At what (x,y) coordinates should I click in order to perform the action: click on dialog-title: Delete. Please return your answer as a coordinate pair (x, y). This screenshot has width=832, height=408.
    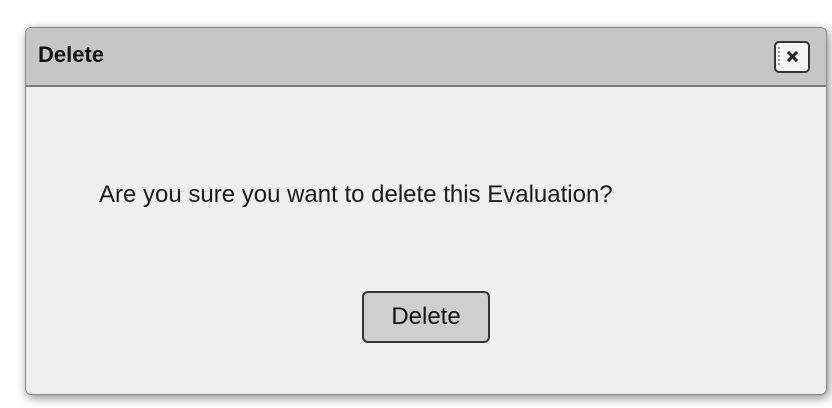
    Looking at the image, I should click on (71, 54).